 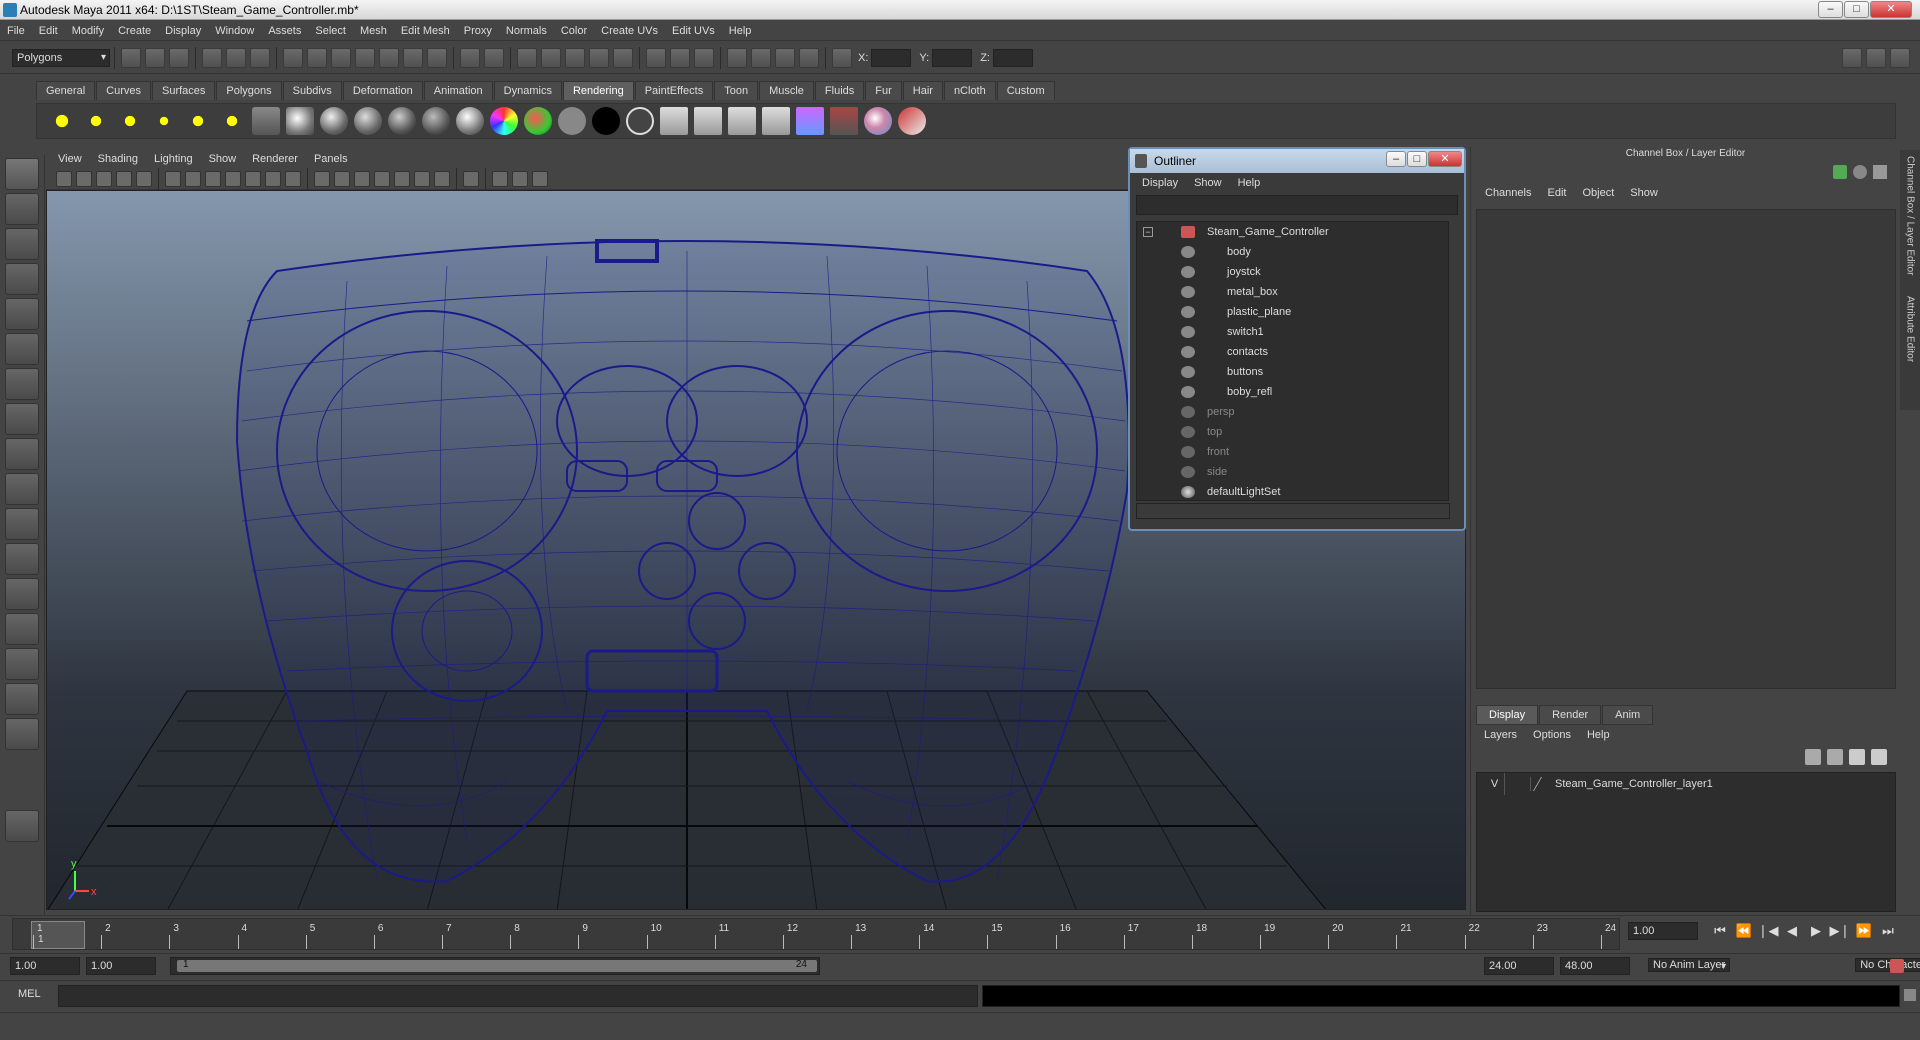 I want to click on outliner-item-contacts: contacts, so click(x=1293, y=352).